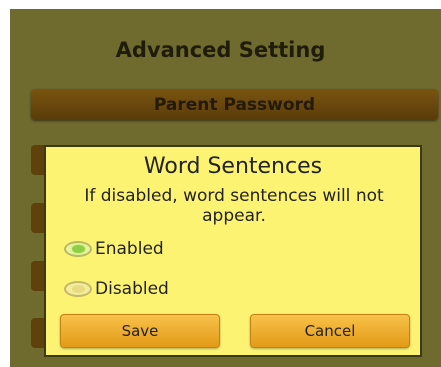  Describe the element at coordinates (132, 289) in the screenshot. I see `option-disabled-label: Disabled` at that location.